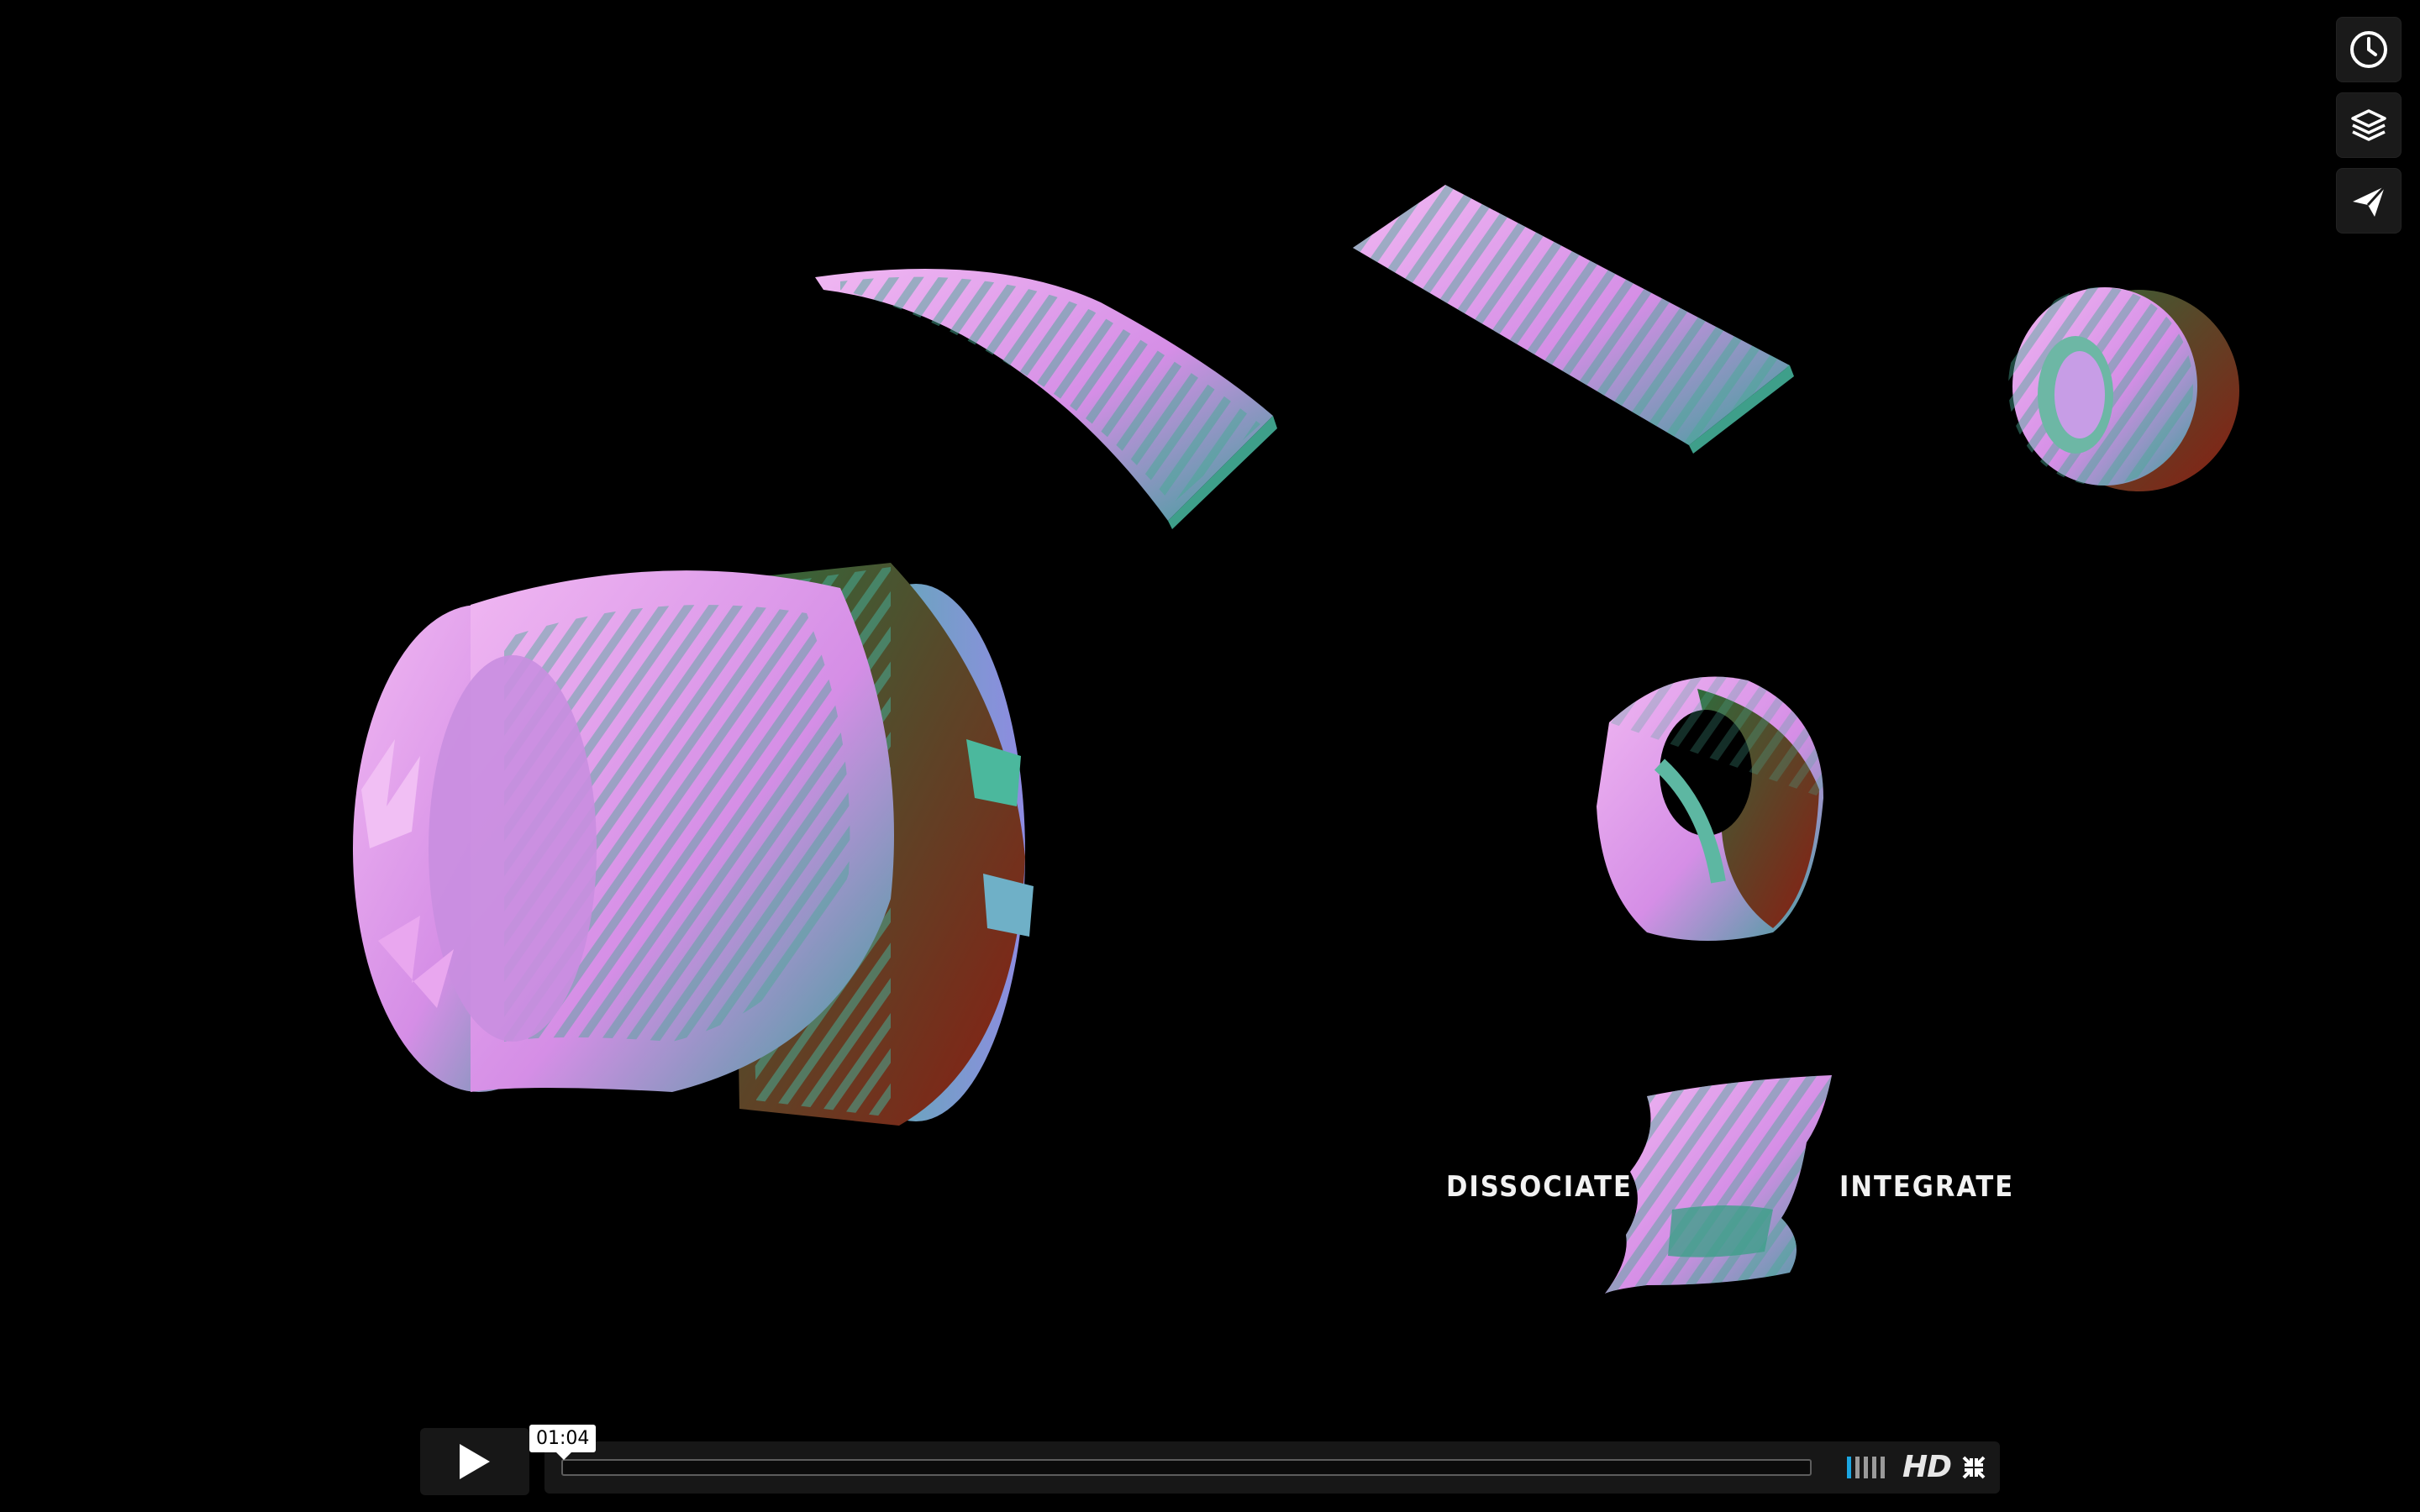  Describe the element at coordinates (1974, 1467) in the screenshot. I see `fullscreen-icon` at that location.